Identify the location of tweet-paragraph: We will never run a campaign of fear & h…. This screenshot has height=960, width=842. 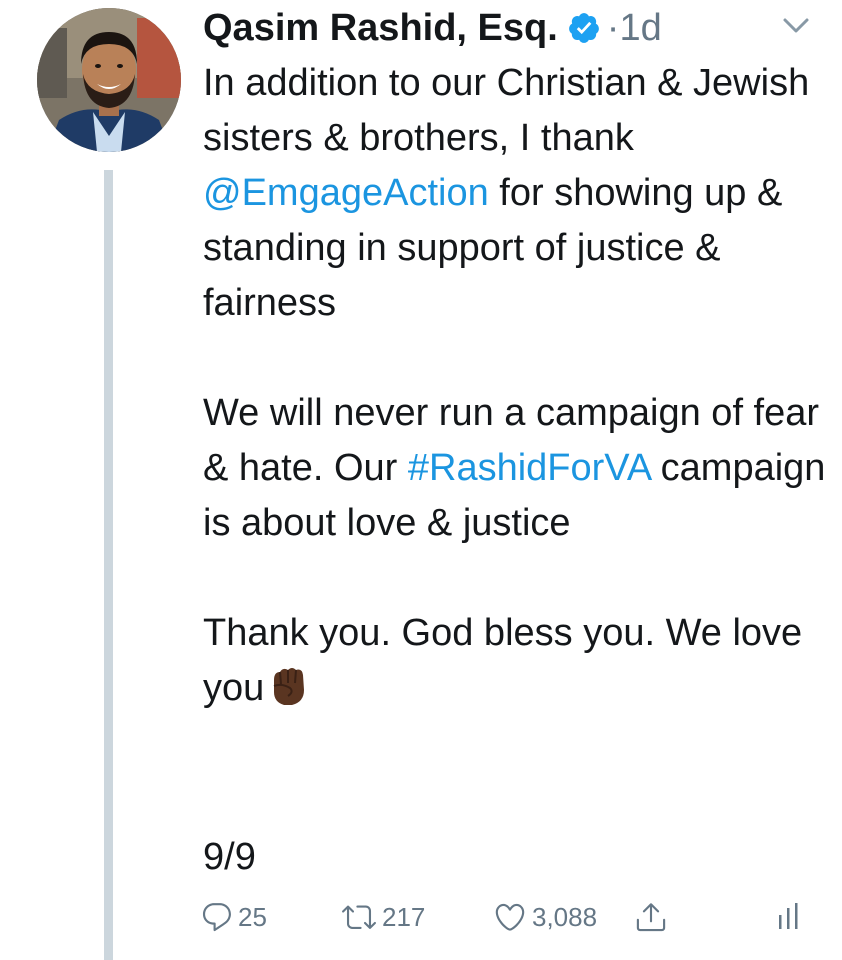
(514, 468).